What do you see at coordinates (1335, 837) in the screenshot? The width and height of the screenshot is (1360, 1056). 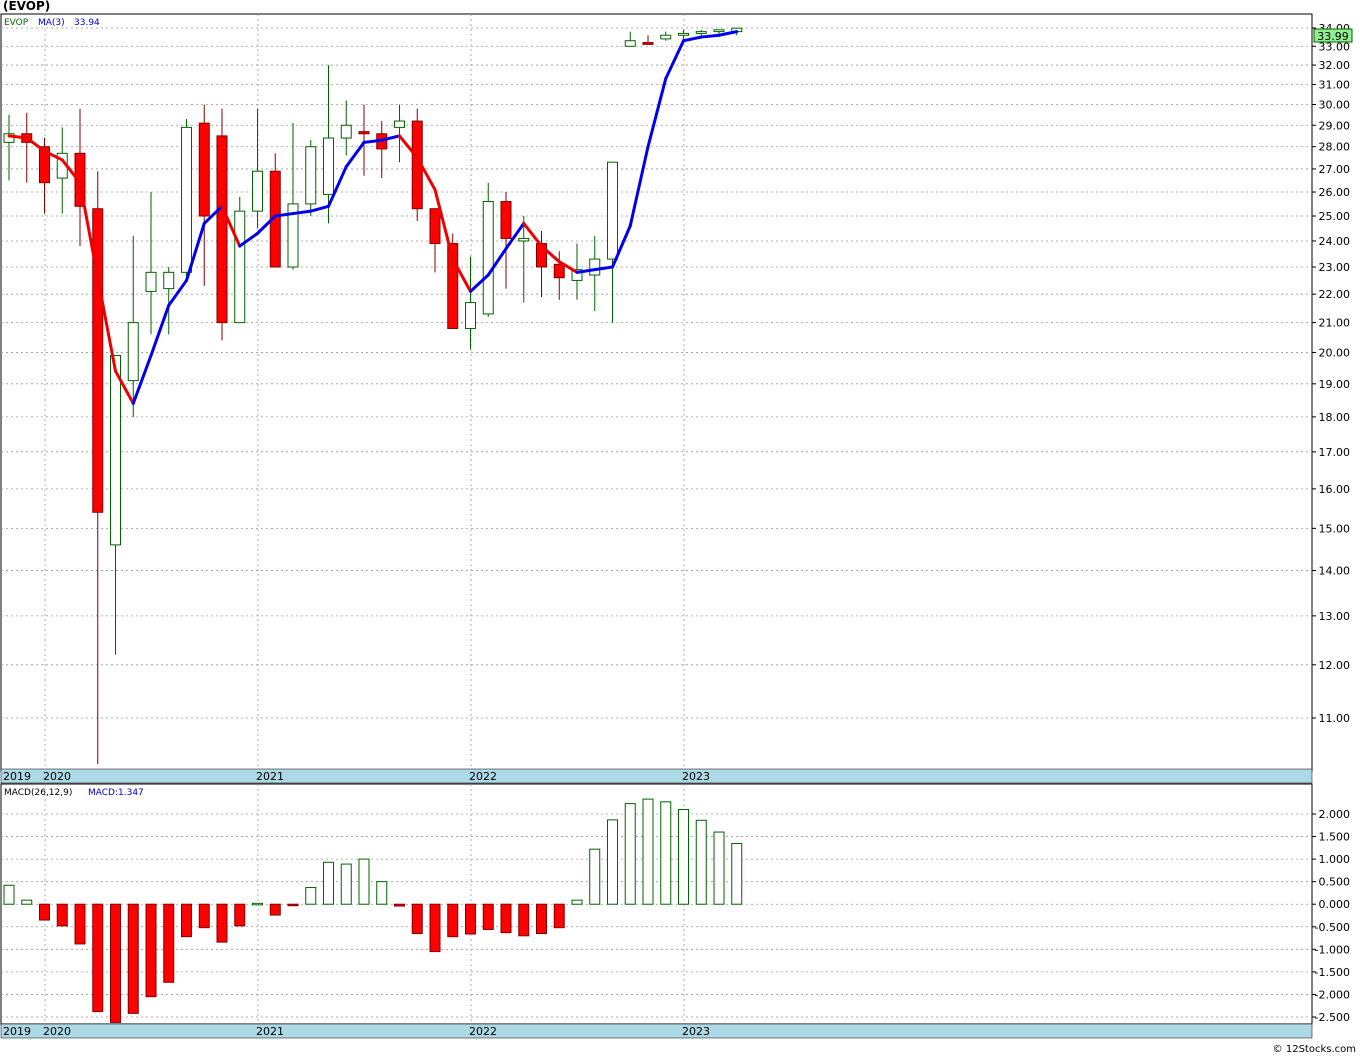 I see `macd-tick-label: 1.500` at bounding box center [1335, 837].